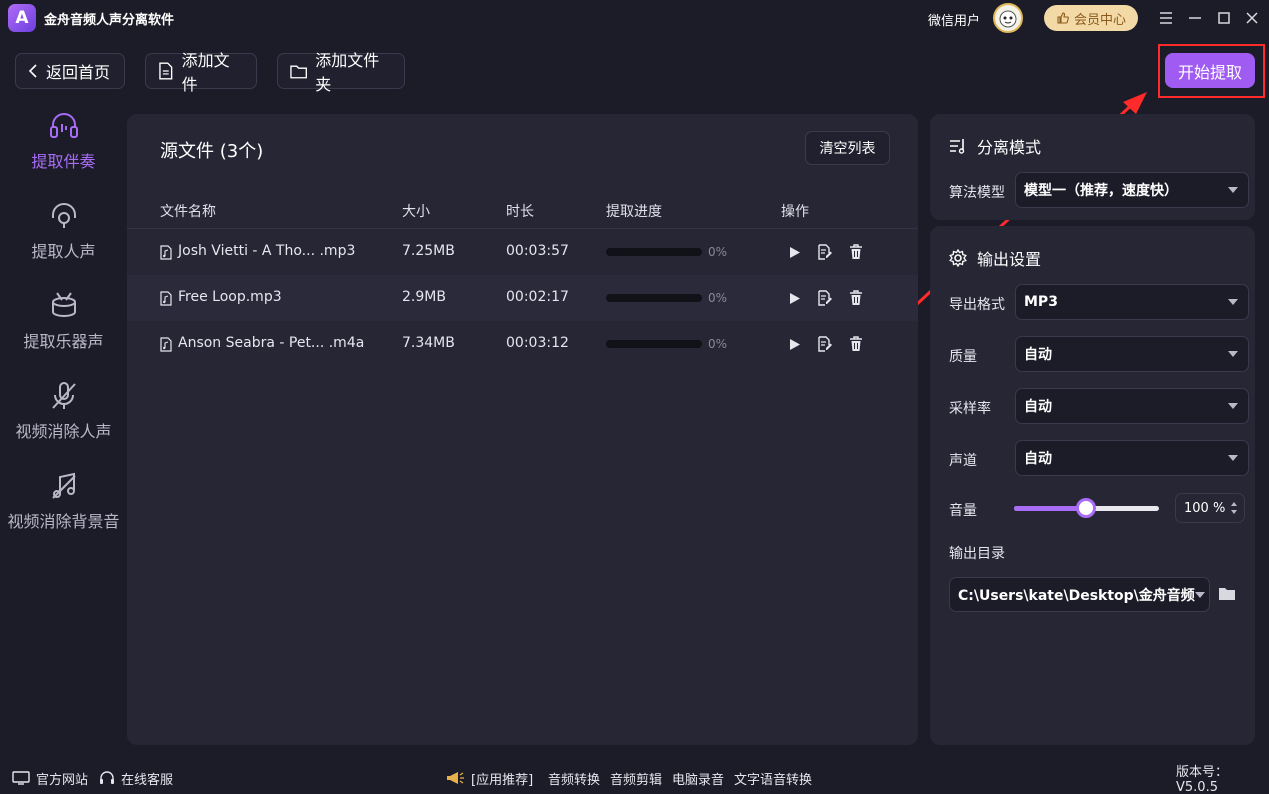 Image resolution: width=1269 pixels, height=794 pixels. What do you see at coordinates (1009, 147) in the screenshot?
I see `mode-title-text: 分离模式` at bounding box center [1009, 147].